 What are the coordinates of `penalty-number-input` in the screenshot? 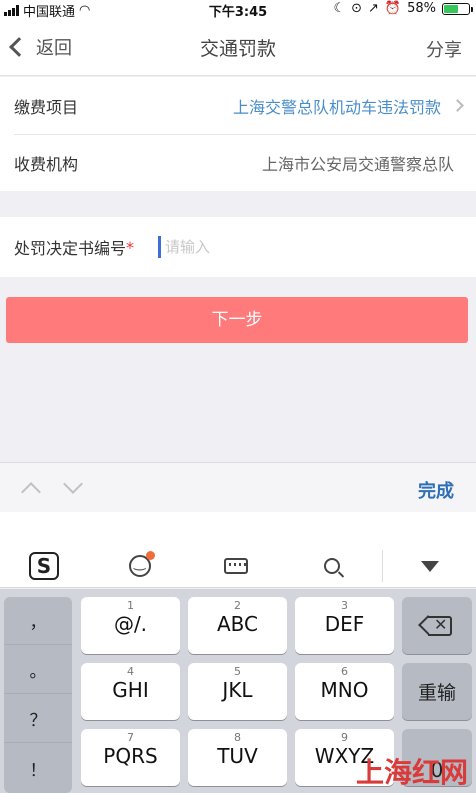 It's located at (285, 247).